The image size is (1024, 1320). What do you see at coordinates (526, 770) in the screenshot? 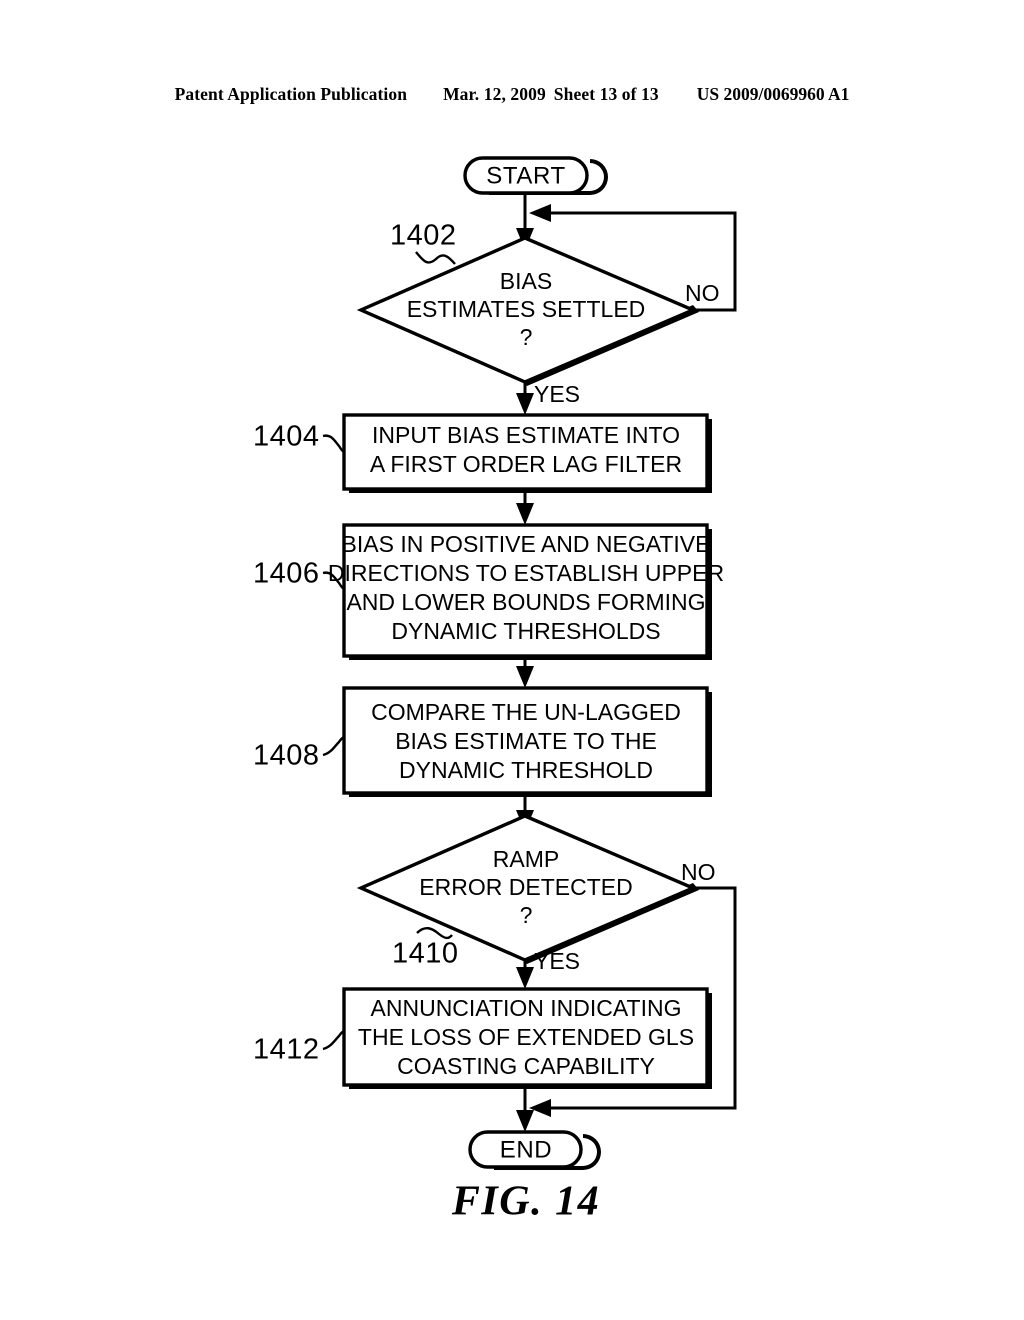
I see `process-1408-line3: DYNAMIC THRESHOLD` at bounding box center [526, 770].